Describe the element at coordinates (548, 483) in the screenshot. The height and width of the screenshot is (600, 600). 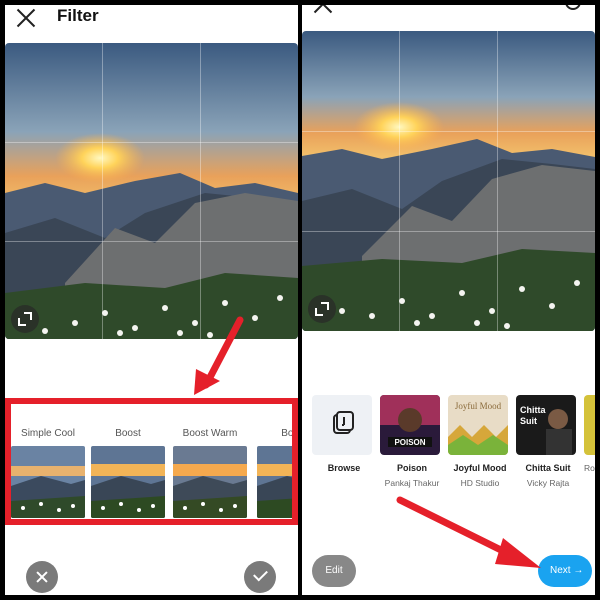
I see `track-artist: Vicky Rajta` at that location.